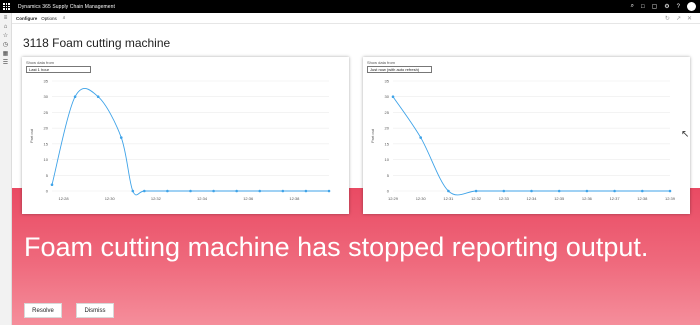 This screenshot has height=325, width=700. I want to click on left-nav: ≡ ⌂ ☆ ◷ ▦ ☰, so click(6, 169).